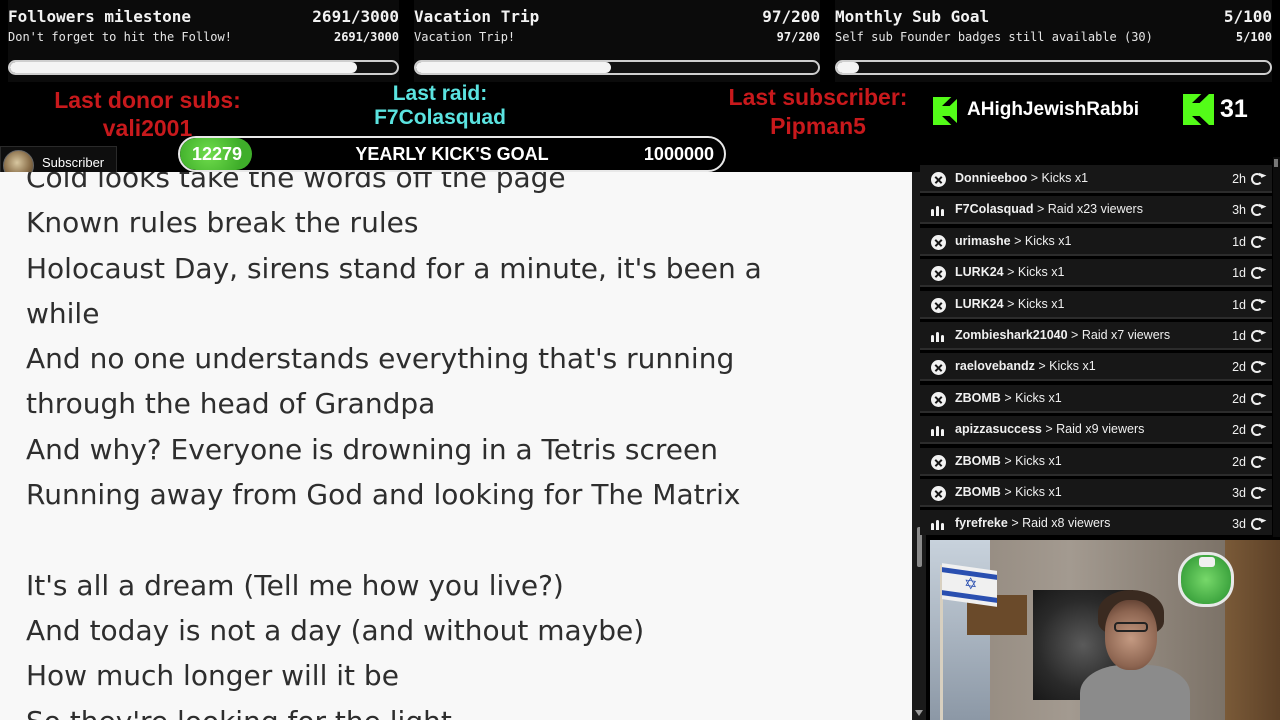 This screenshot has width=1280, height=720. What do you see at coordinates (1096, 430) in the screenshot?
I see `feed-item: apizzasuccess > Raid x9 viewers 2d` at bounding box center [1096, 430].